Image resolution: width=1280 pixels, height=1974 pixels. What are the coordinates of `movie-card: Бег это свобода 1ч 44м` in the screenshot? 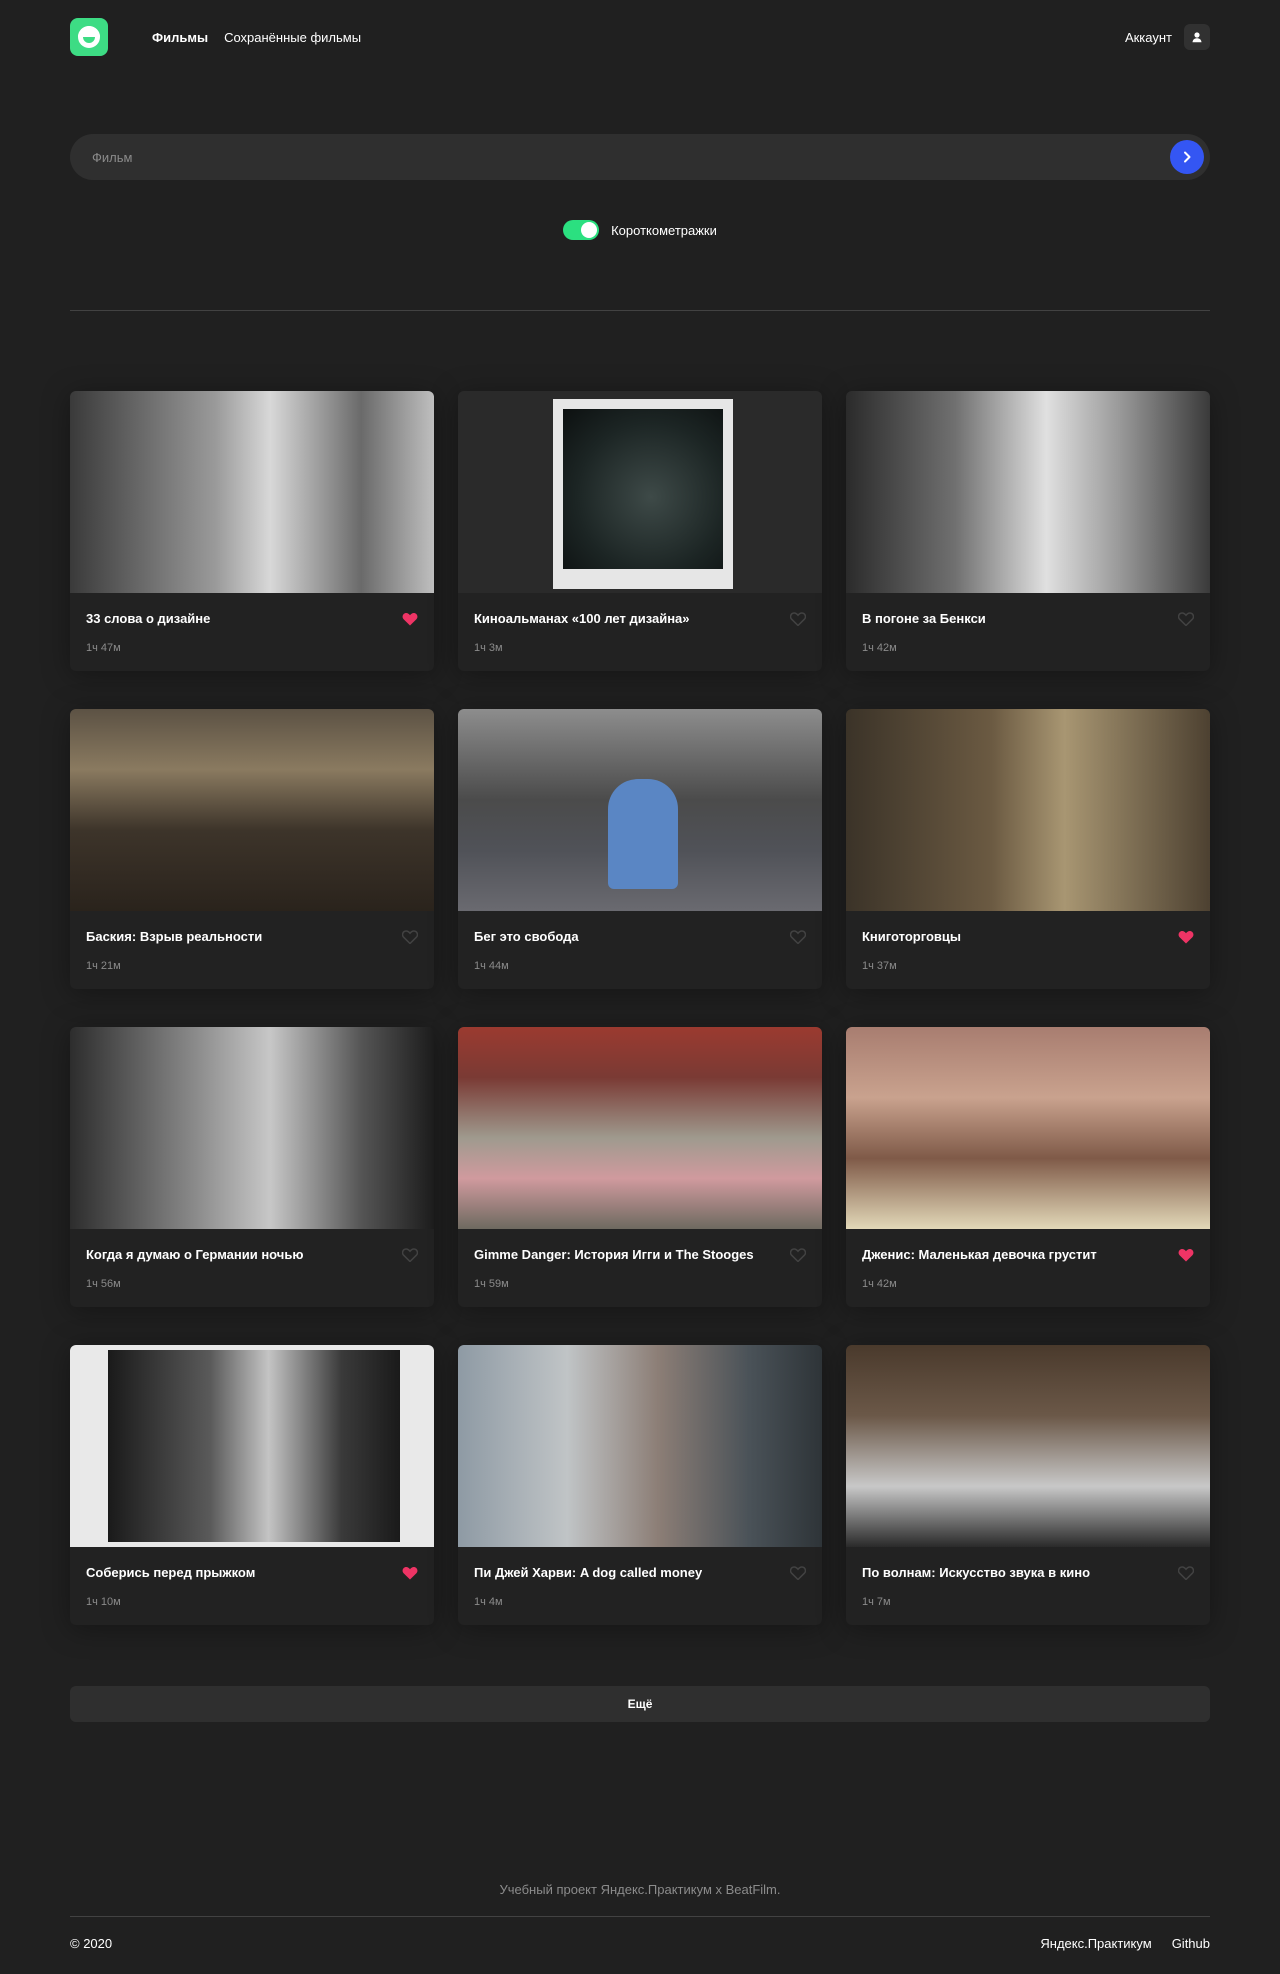 It's located at (640, 849).